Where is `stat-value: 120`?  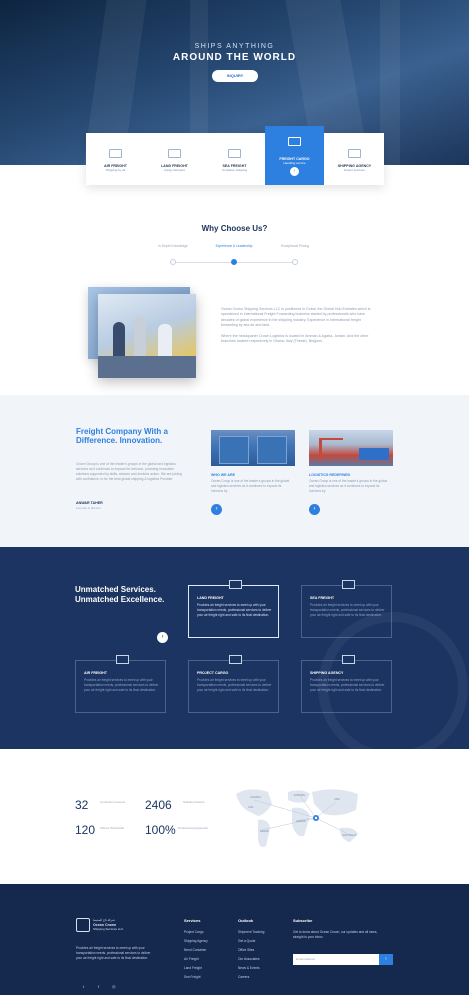 stat-value: 120 is located at coordinates (85, 830).